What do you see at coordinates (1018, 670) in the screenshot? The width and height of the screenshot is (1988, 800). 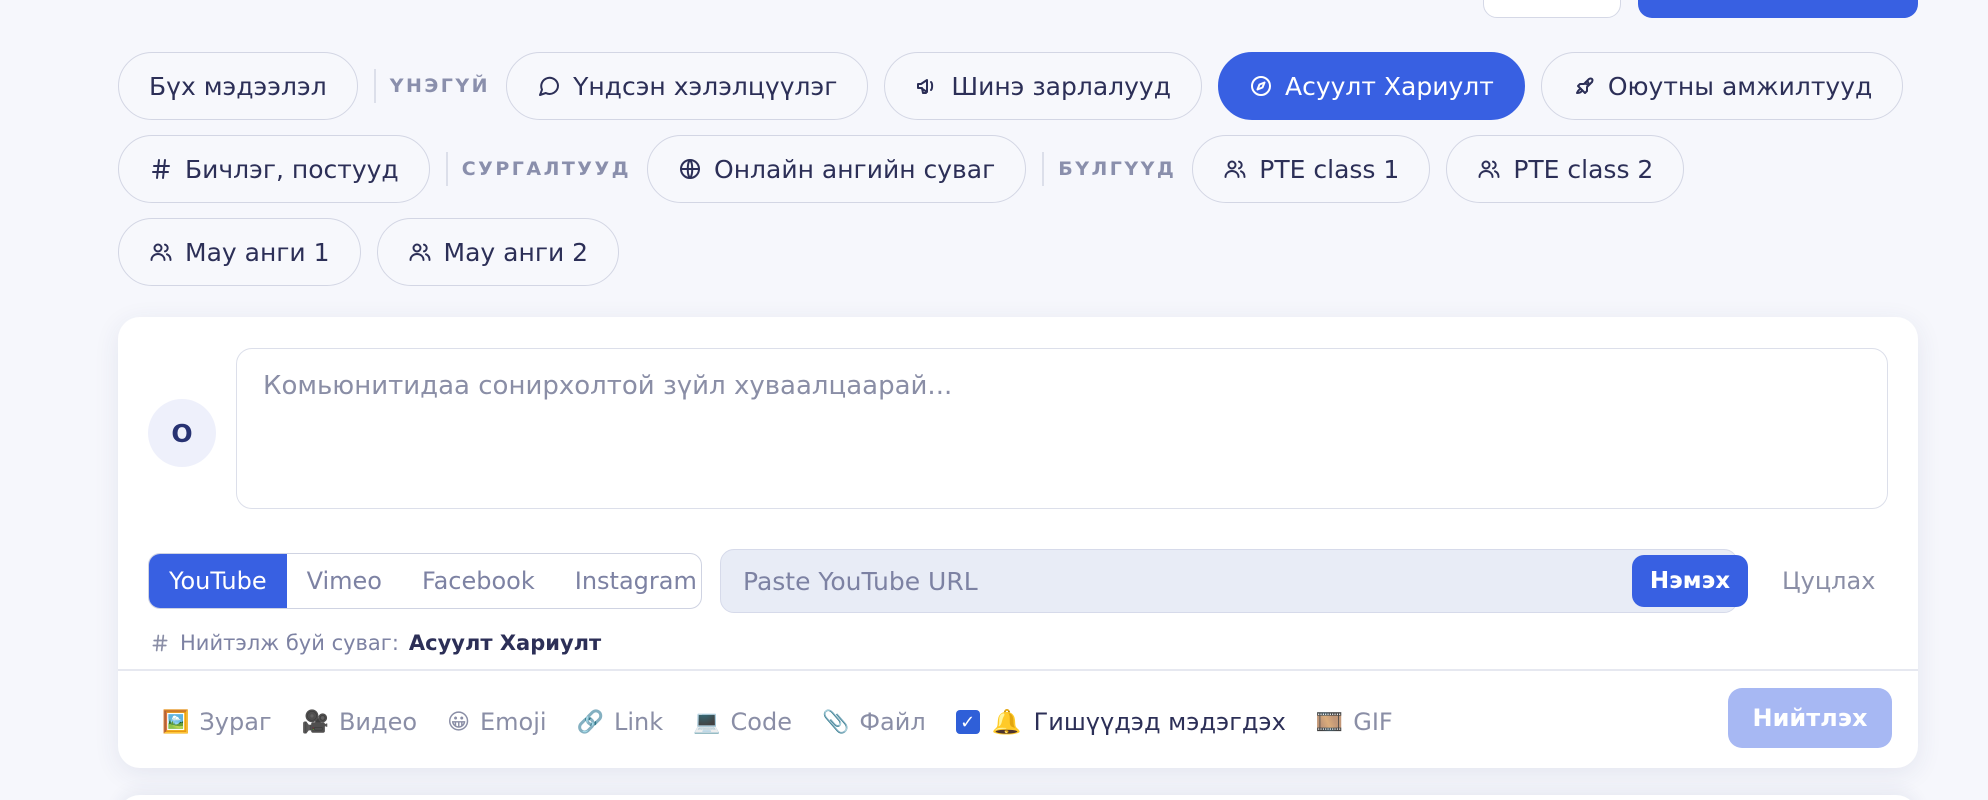 I see `divider` at bounding box center [1018, 670].